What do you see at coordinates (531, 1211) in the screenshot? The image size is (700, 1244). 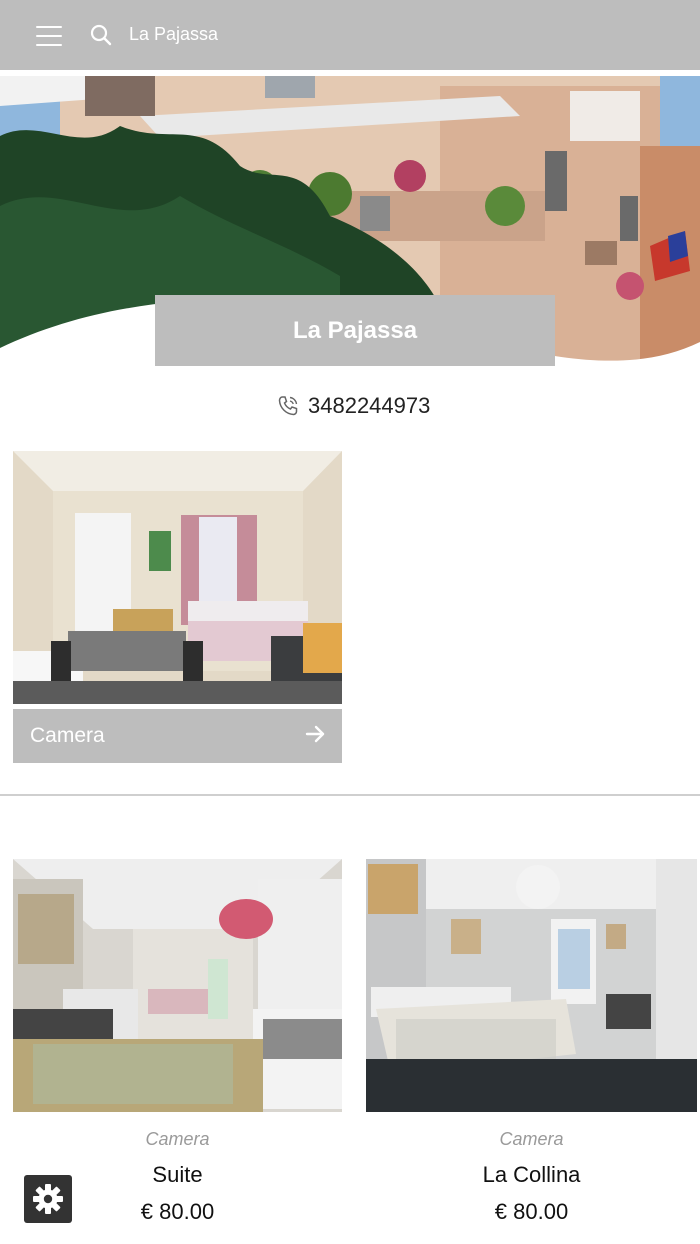 I see `room-card-price: € 80.00` at bounding box center [531, 1211].